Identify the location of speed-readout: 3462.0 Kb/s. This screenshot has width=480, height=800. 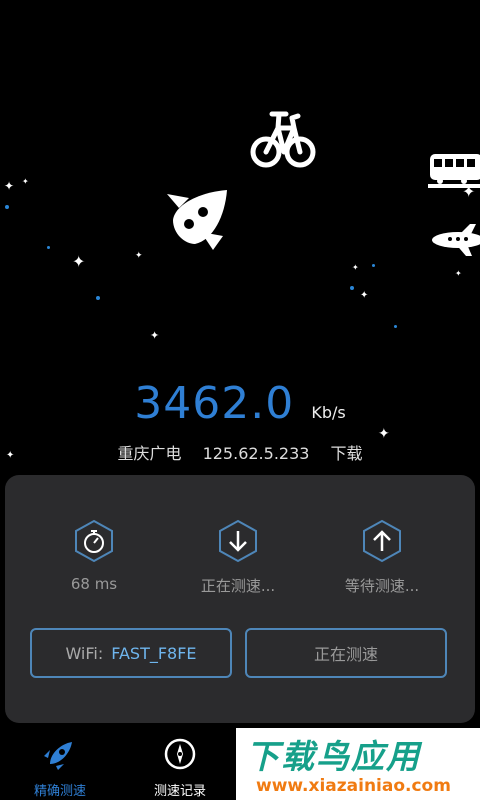
(240, 403).